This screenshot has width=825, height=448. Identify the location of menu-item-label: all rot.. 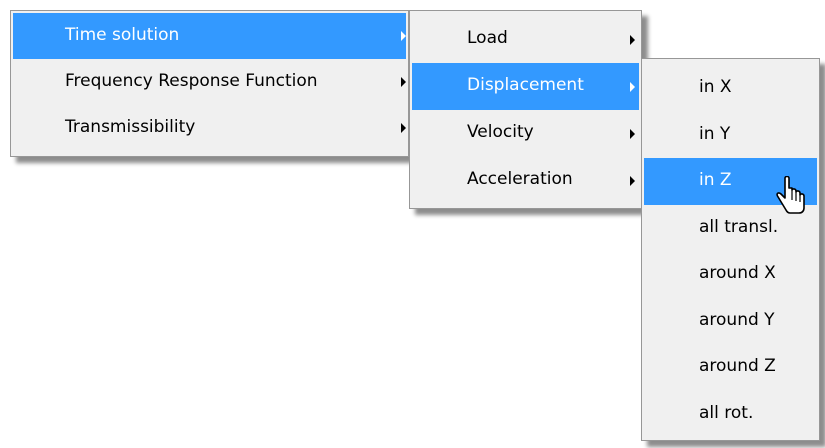
(726, 412).